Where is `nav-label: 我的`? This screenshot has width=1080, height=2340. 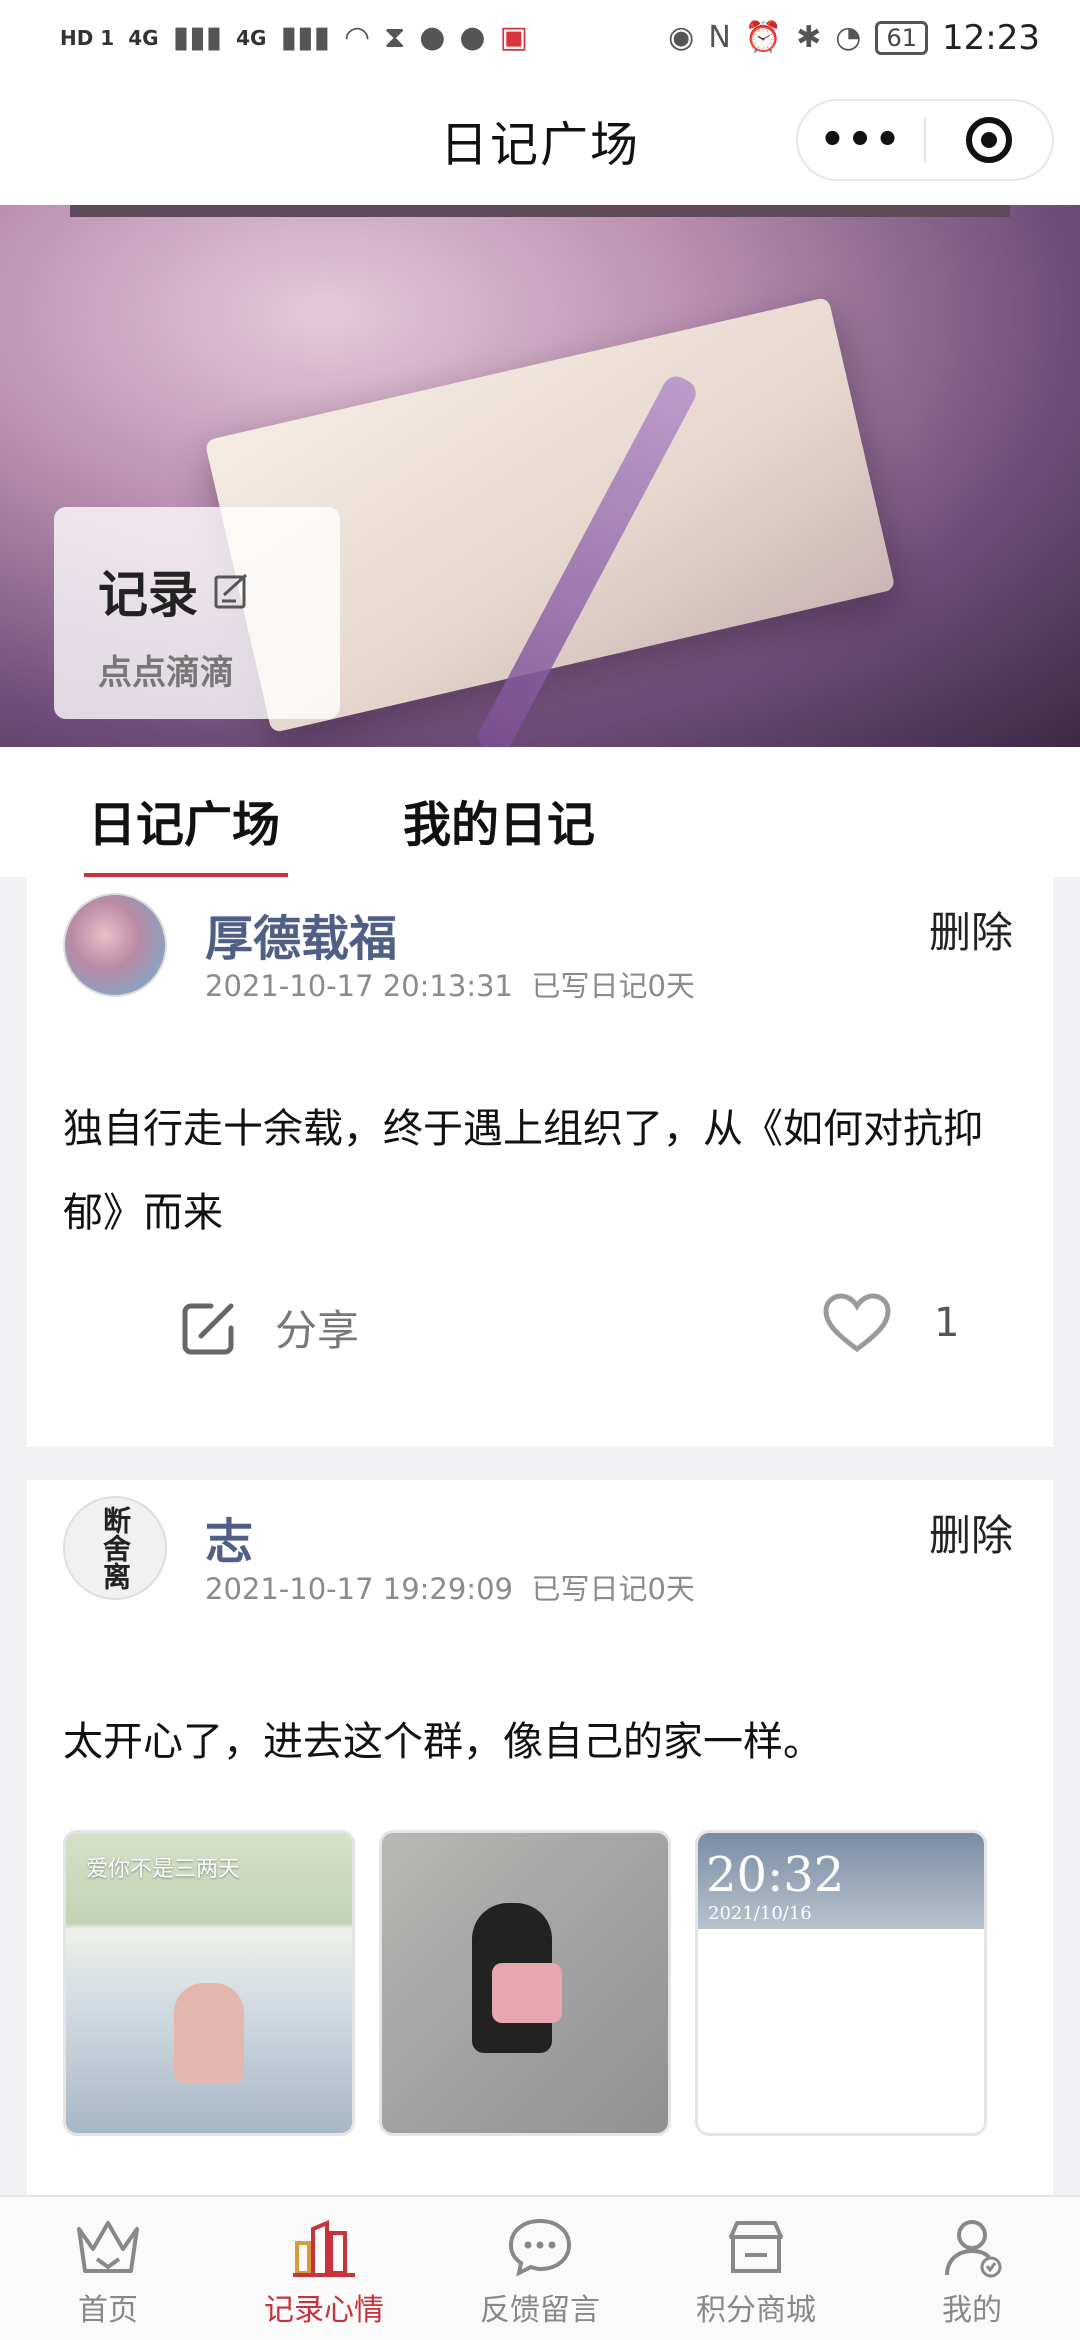 nav-label: 我的 is located at coordinates (972, 2310).